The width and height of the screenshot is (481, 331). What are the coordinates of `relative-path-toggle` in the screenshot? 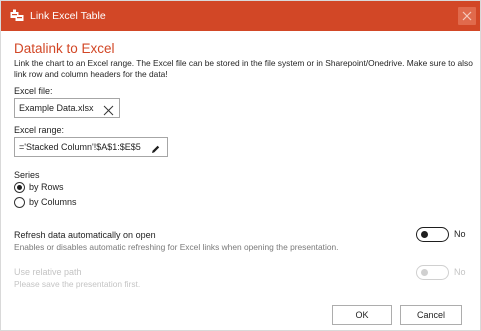 It's located at (432, 272).